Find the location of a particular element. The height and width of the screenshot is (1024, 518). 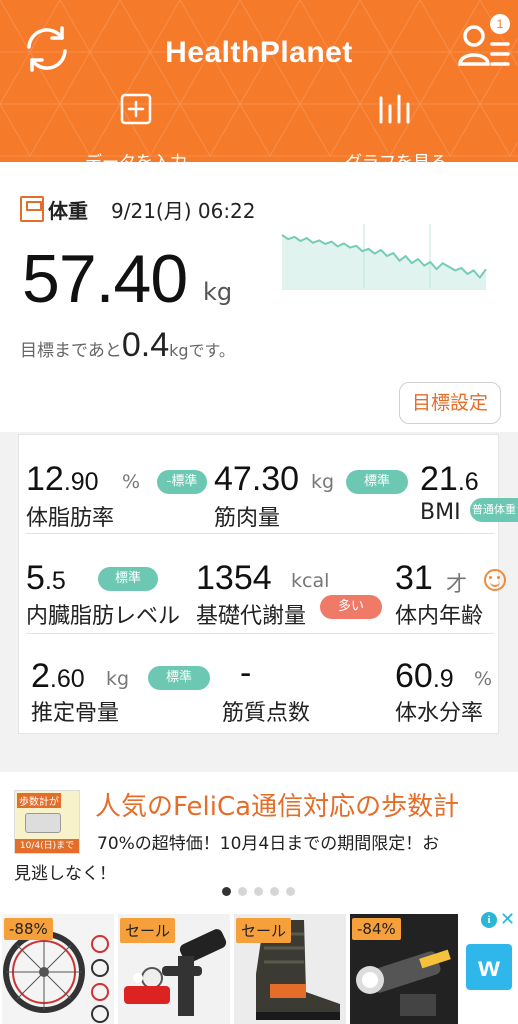

body-water-value: 60.9 is located at coordinates (424, 676).